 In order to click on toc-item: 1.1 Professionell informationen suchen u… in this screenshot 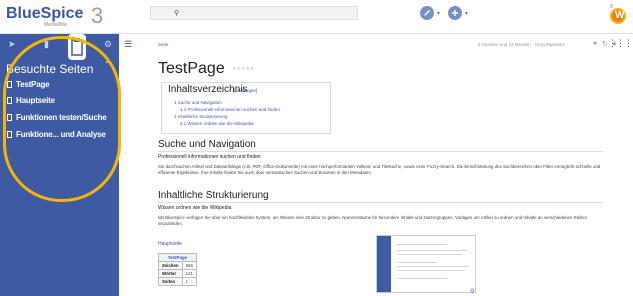, I will do `click(230, 109)`.